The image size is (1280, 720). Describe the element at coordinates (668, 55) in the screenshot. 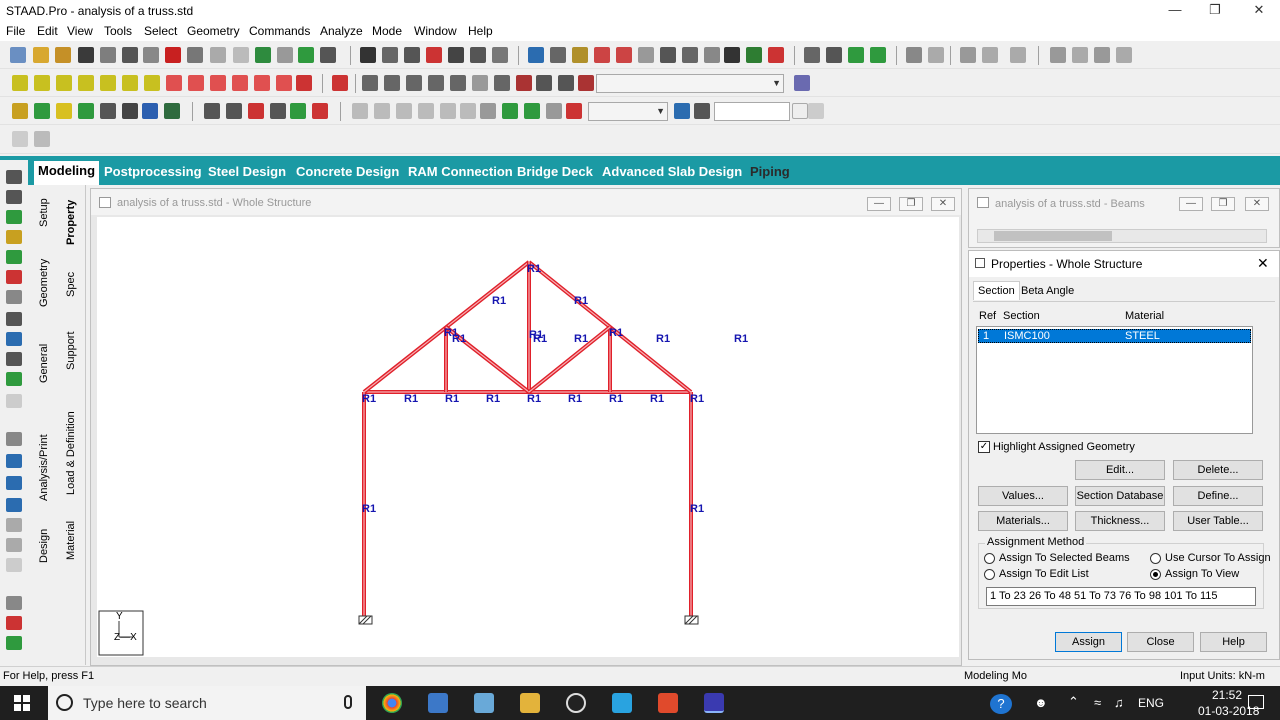

I see `measure-icon` at that location.